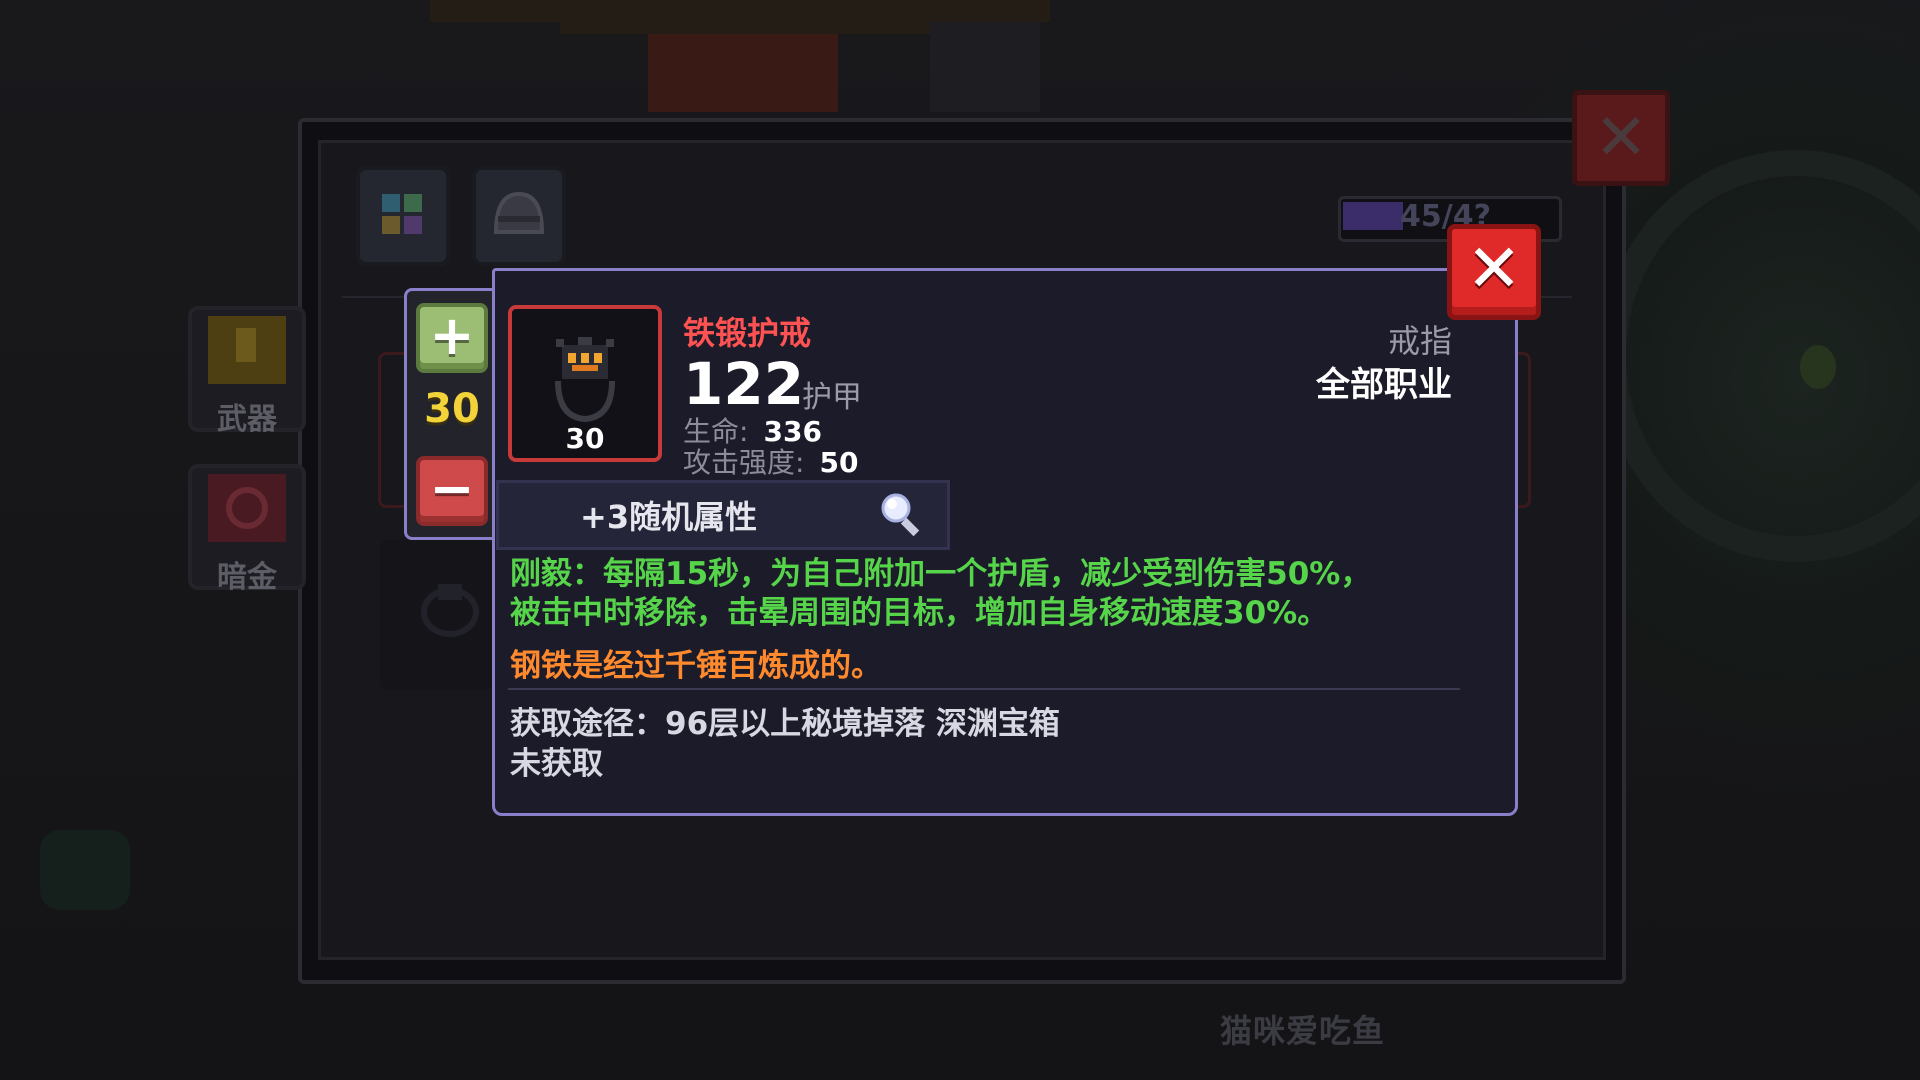  What do you see at coordinates (247, 419) in the screenshot?
I see `sidebar-item-label: 武器` at bounding box center [247, 419].